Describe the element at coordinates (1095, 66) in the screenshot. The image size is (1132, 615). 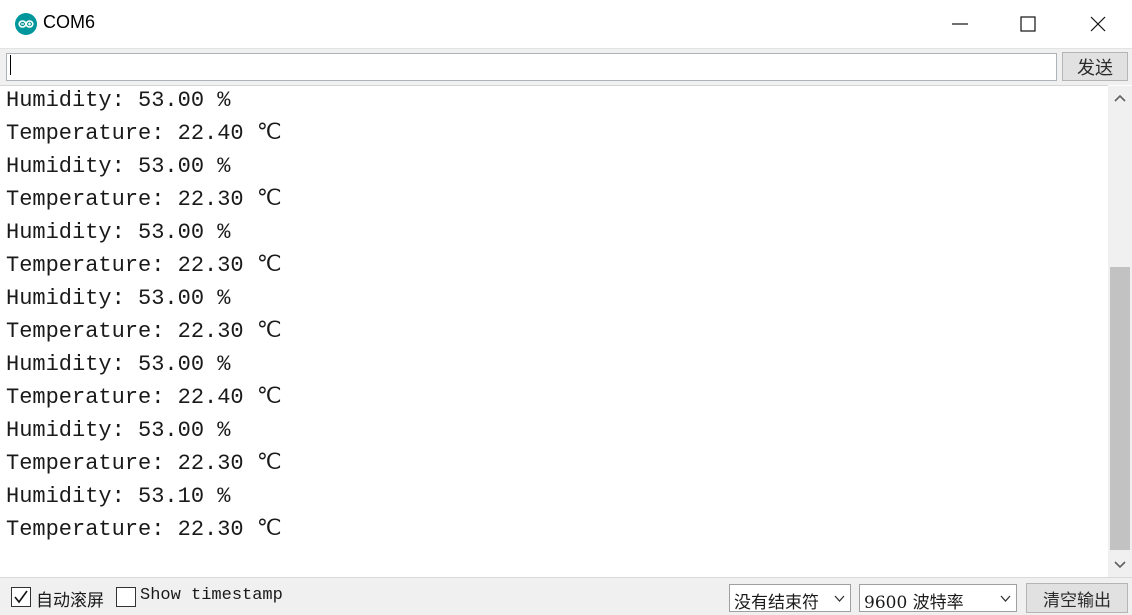
I see `send-button: 发送` at that location.